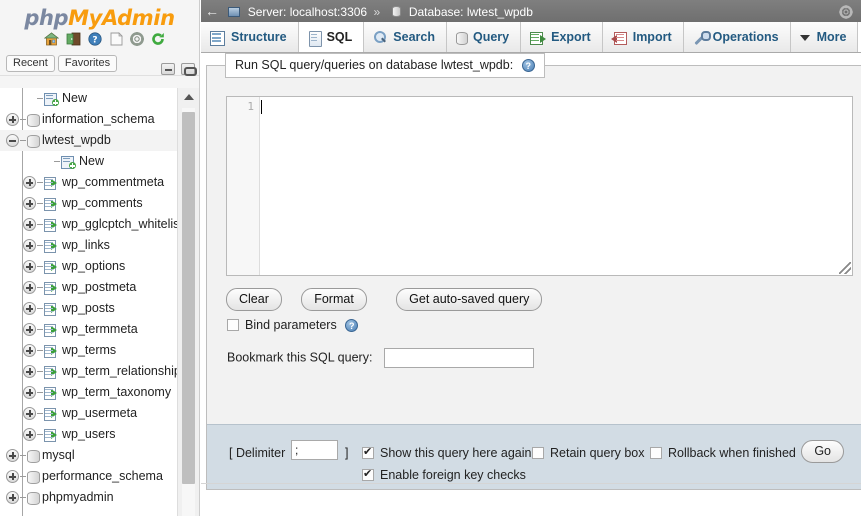 The height and width of the screenshot is (516, 861). Describe the element at coordinates (471, 12) in the screenshot. I see `breadcrumb-database: Database: lwtest_wpdb` at that location.